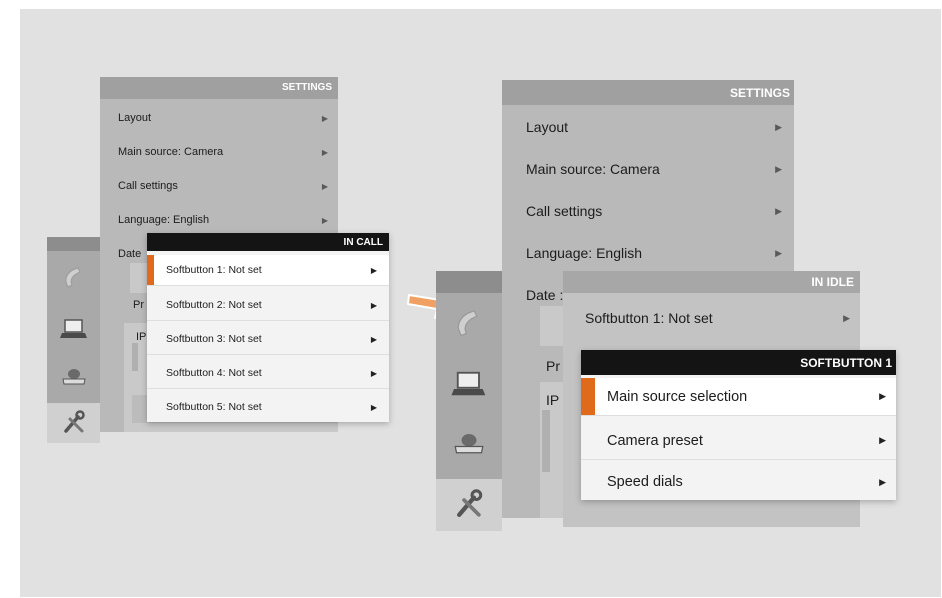  What do you see at coordinates (214, 339) in the screenshot?
I see `popup-item-label: Softbutton 3: Not set` at bounding box center [214, 339].